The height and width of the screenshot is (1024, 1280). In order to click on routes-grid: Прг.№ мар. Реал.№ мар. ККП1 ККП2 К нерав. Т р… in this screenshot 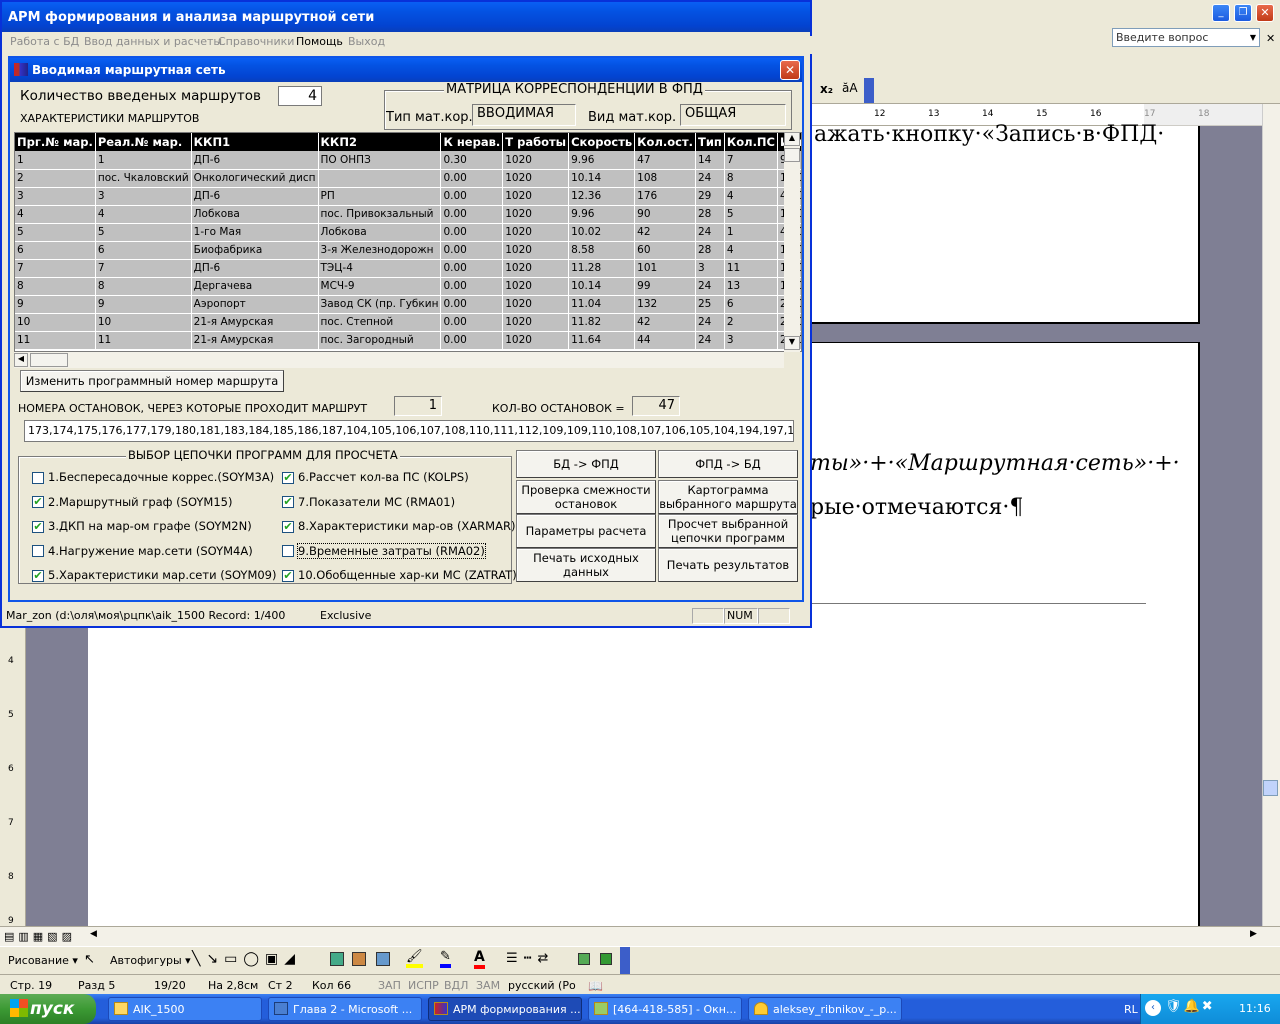, I will do `click(408, 242)`.